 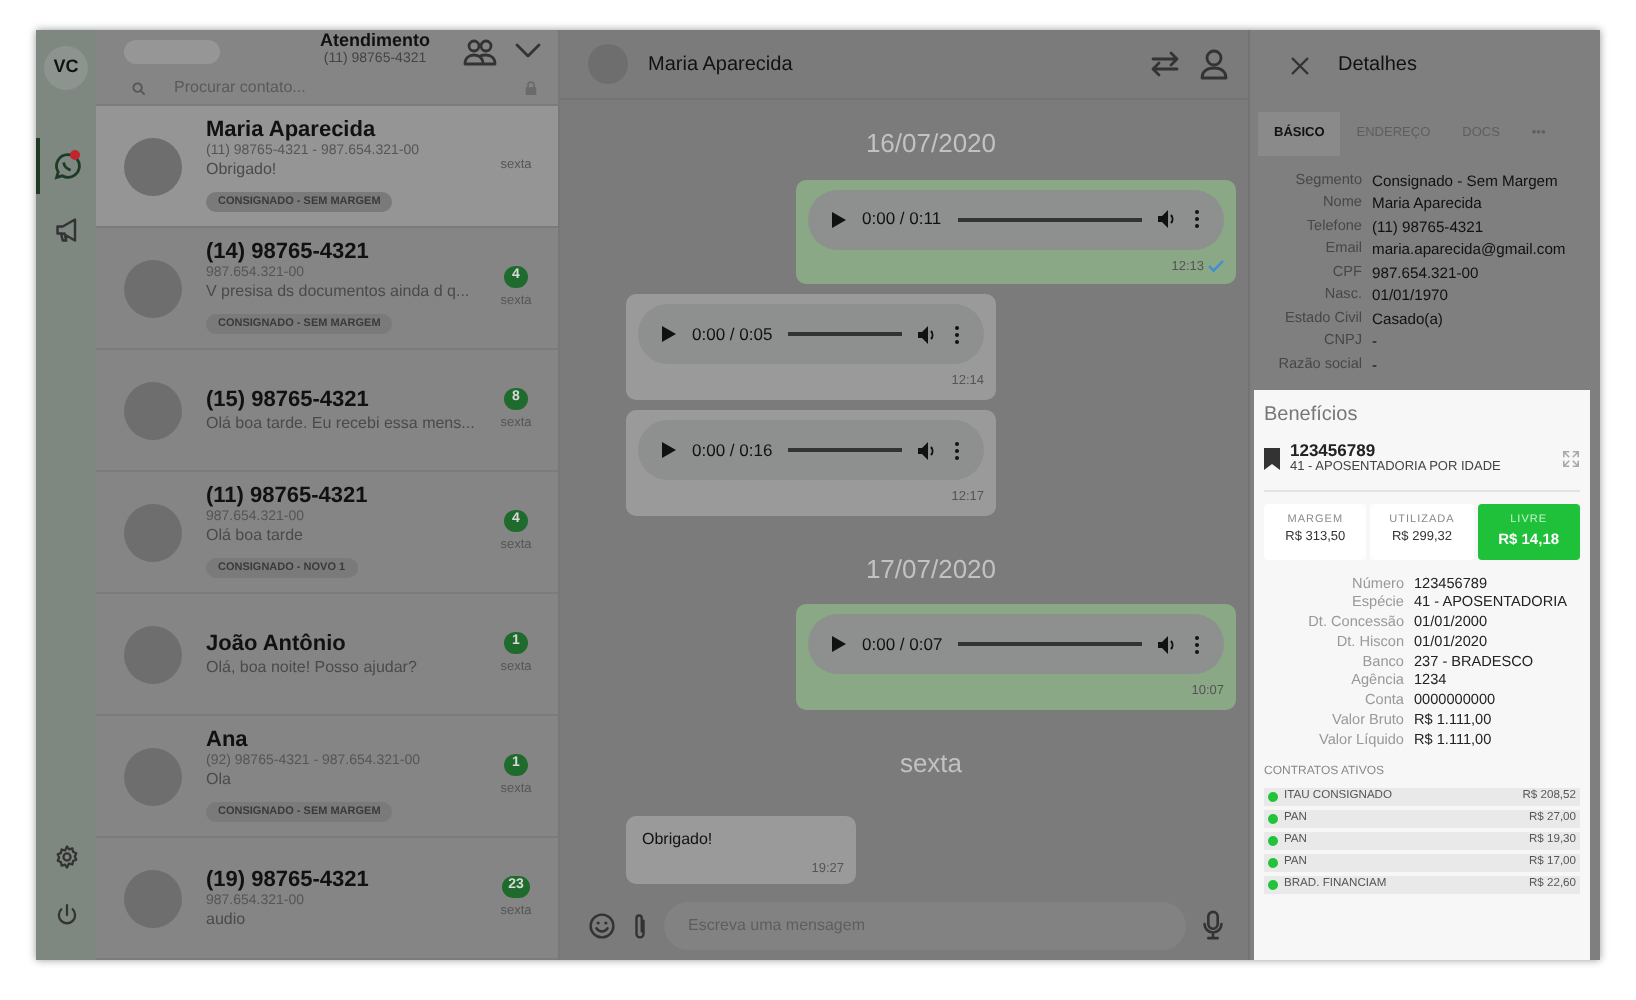 I want to click on power-icon, so click(x=66, y=915).